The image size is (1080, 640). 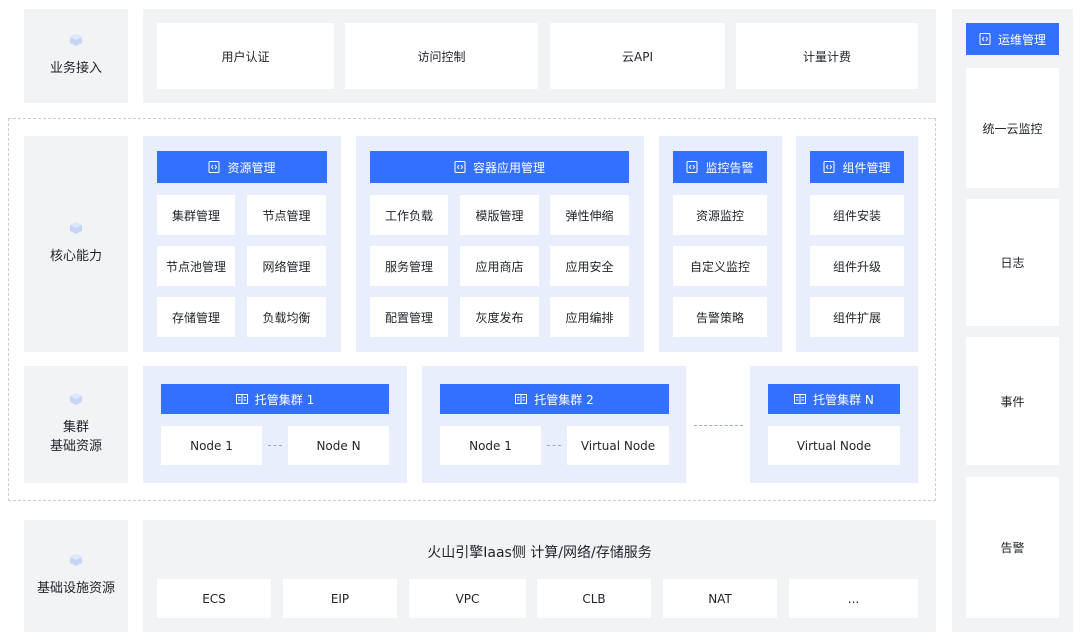 What do you see at coordinates (843, 399) in the screenshot?
I see `cluster-n-title: 托管集群 N` at bounding box center [843, 399].